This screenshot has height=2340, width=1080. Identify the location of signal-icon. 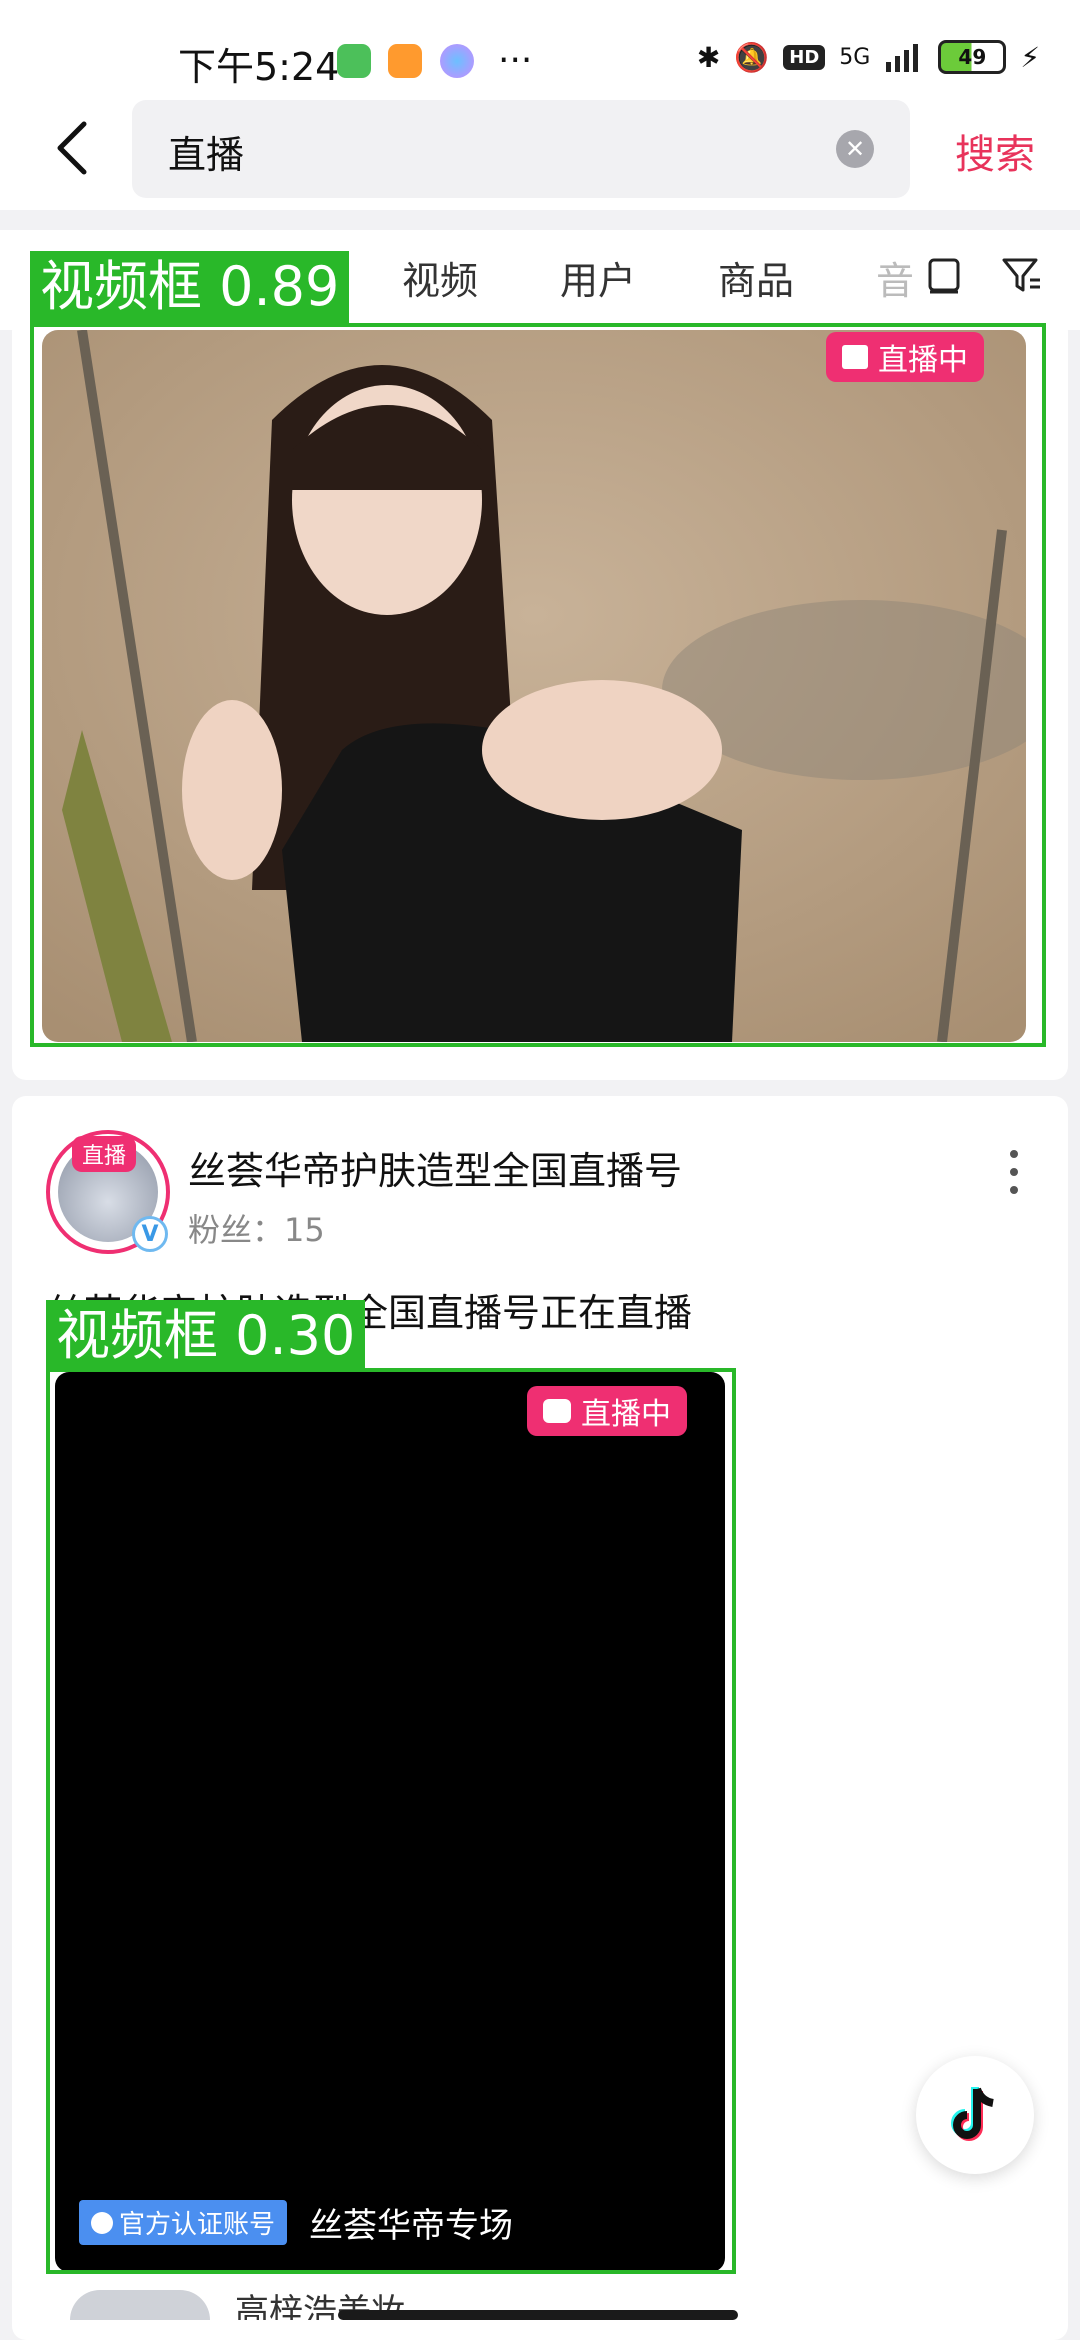
(902, 58).